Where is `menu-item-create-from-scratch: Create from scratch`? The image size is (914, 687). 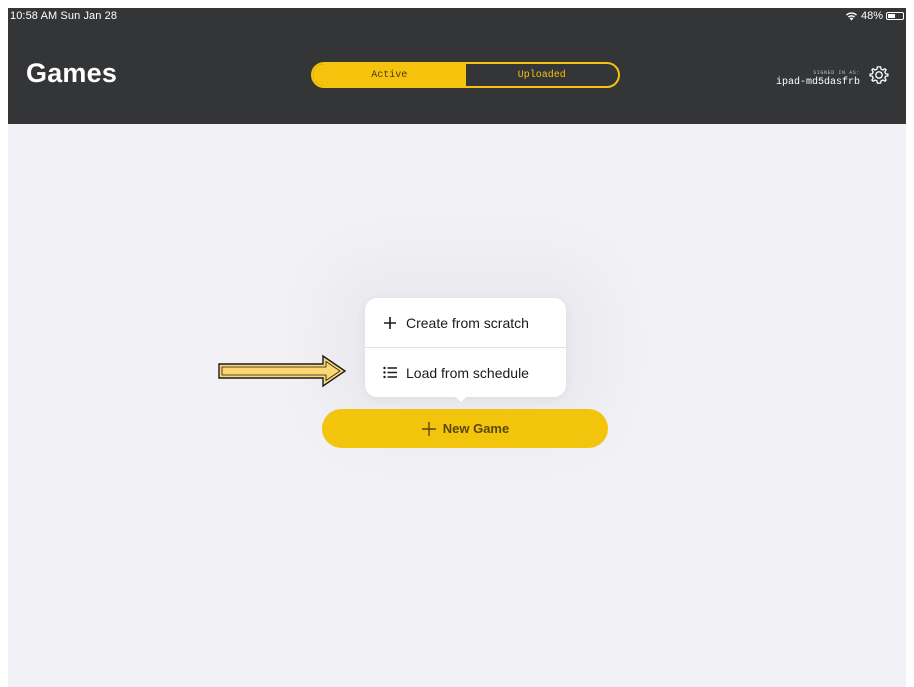
menu-item-create-from-scratch: Create from scratch is located at coordinates (465, 322).